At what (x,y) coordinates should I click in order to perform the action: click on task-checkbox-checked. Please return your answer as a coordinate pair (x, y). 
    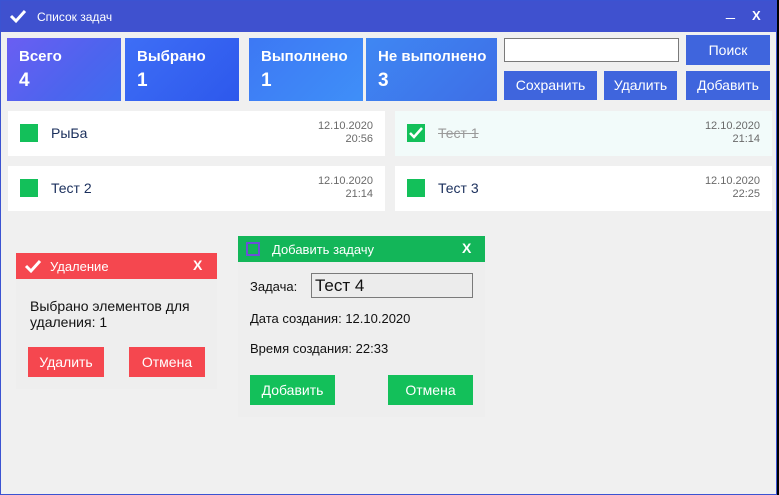
    Looking at the image, I should click on (416, 133).